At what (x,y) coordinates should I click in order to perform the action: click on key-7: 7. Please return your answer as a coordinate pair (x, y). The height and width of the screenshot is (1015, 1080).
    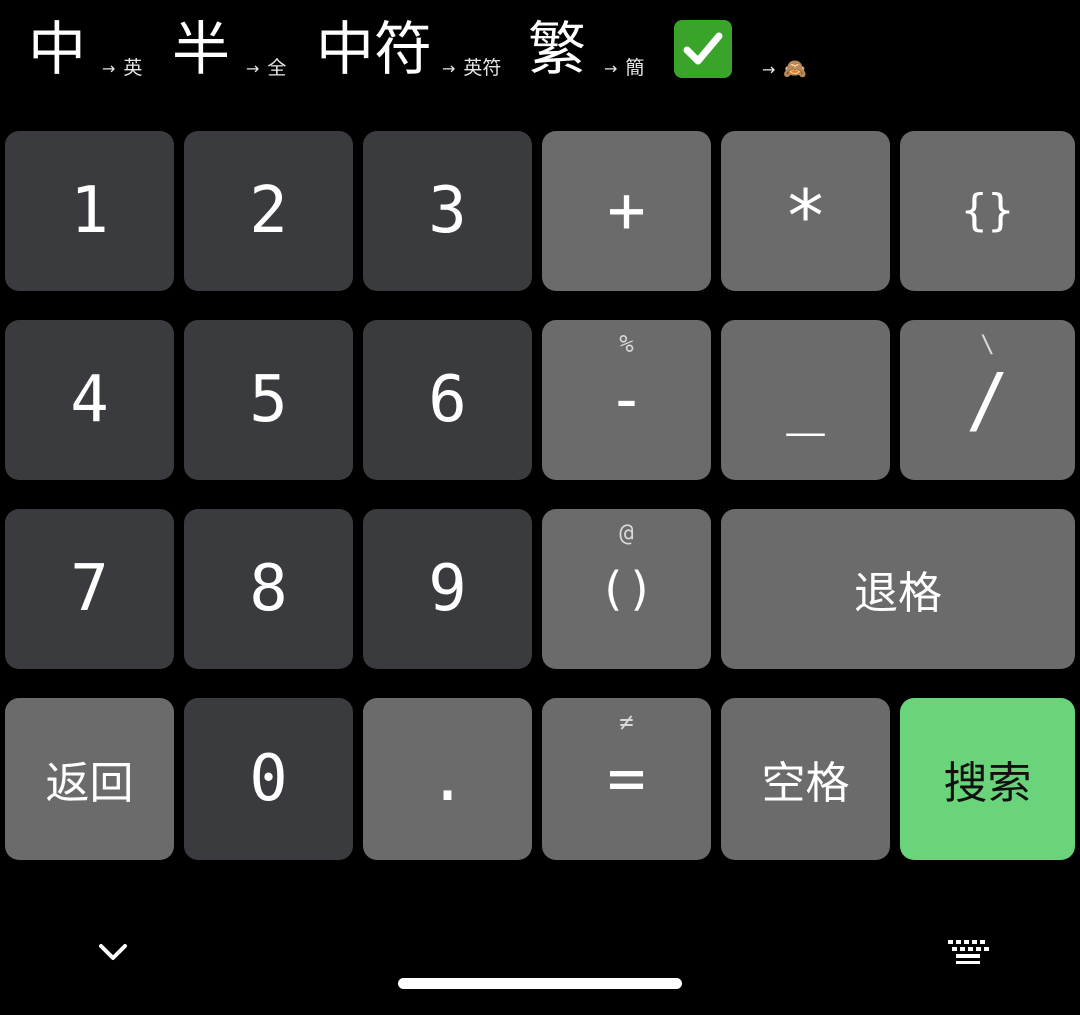
    Looking at the image, I should click on (89, 589).